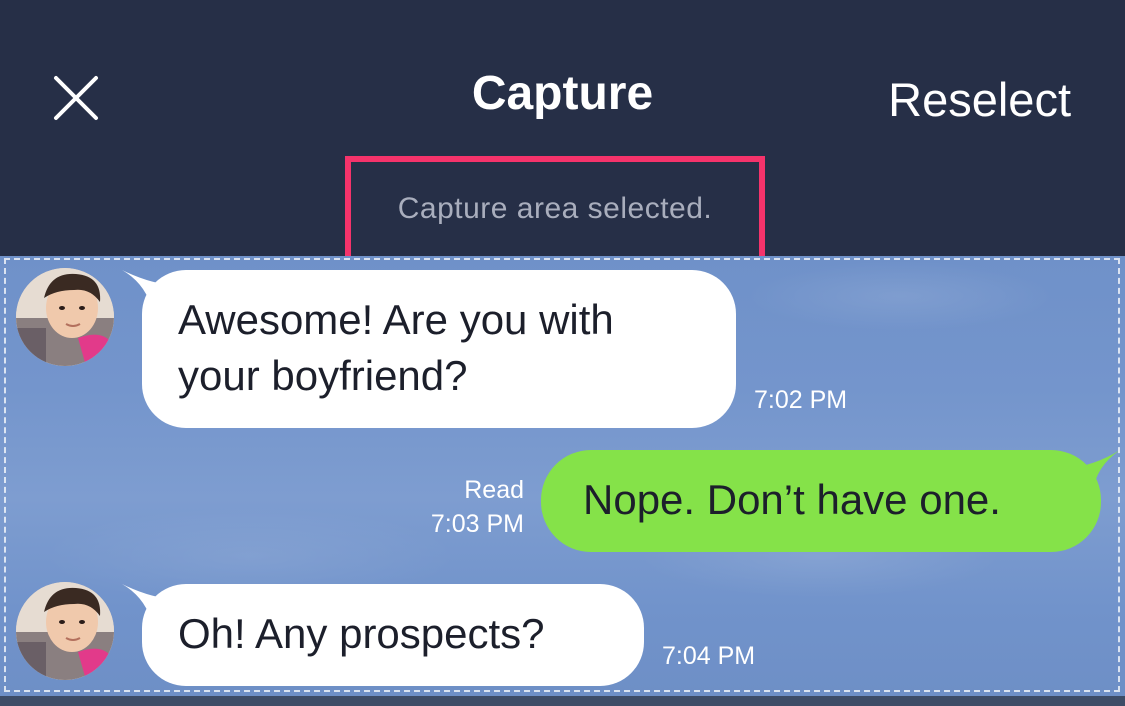 The image size is (1125, 706). Describe the element at coordinates (439, 349) in the screenshot. I see `message-bubble-incoming: Awesome! Are you with your boyfriend?` at that location.